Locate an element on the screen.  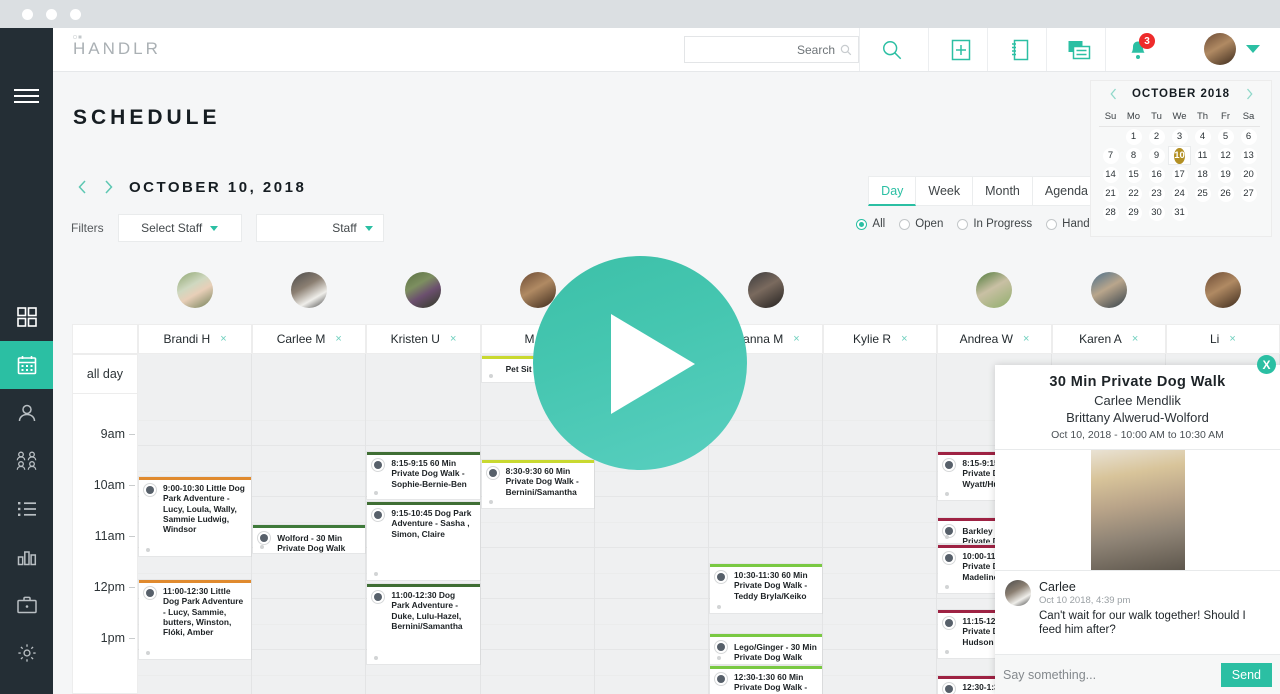
mini-calendar-day-16: 16 is located at coordinates (1156, 174).